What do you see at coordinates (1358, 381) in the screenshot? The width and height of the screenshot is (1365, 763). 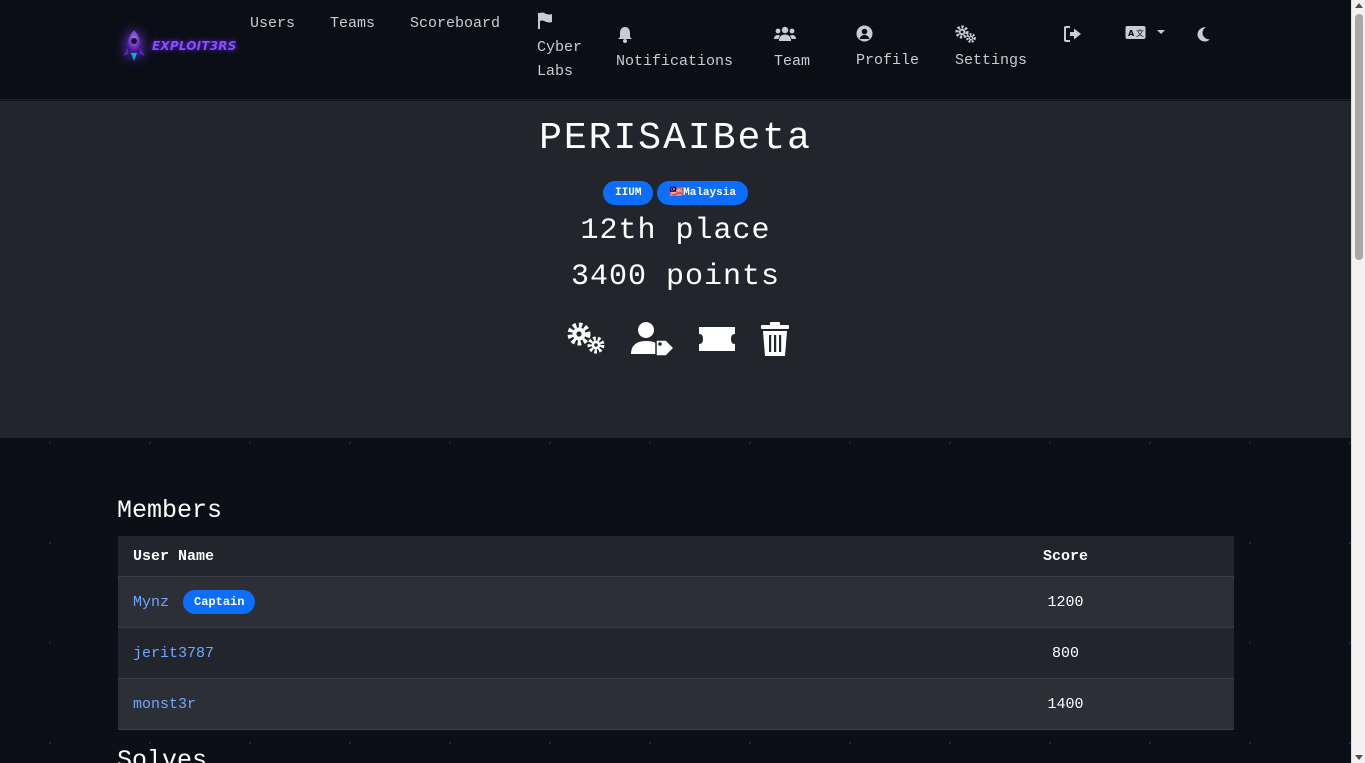 I see `page-scrollbar` at bounding box center [1358, 381].